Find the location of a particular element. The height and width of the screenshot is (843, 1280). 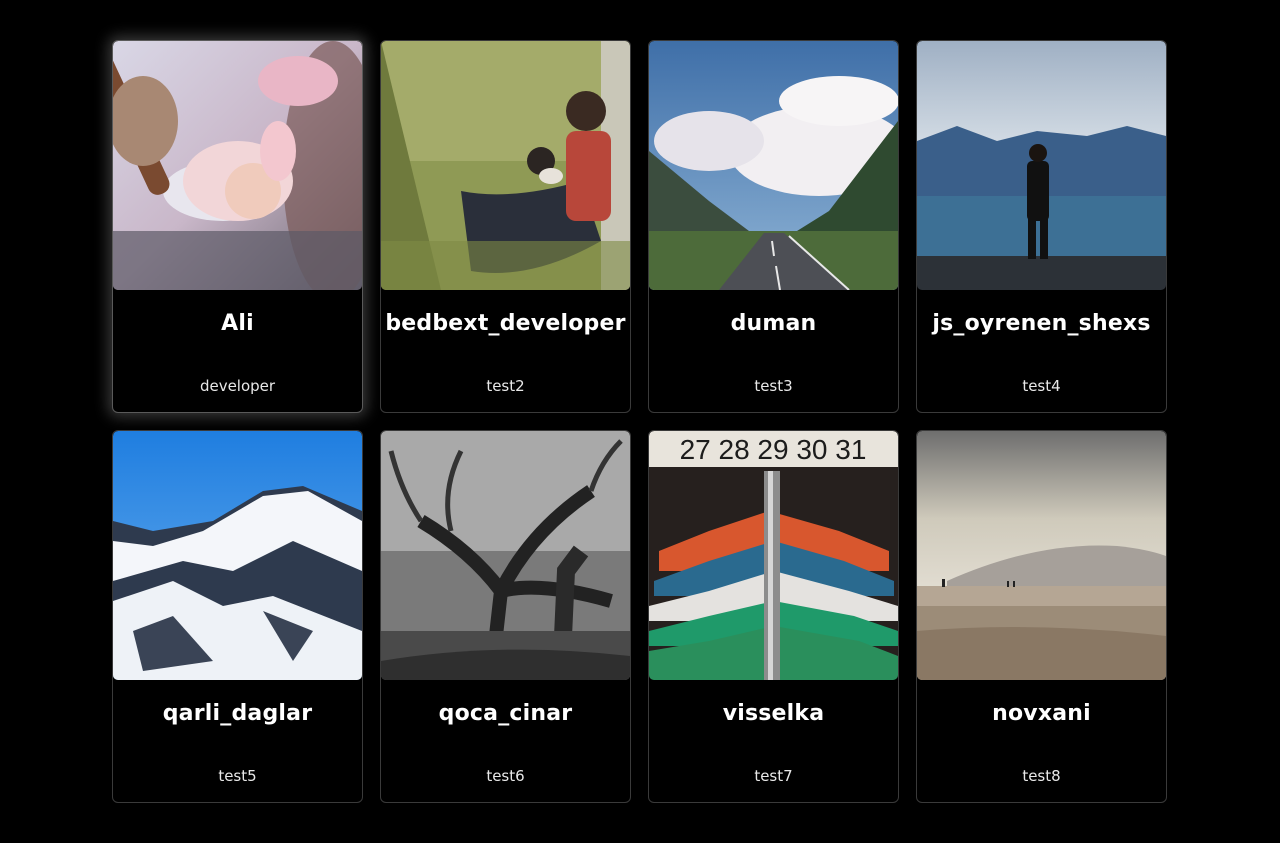

profile-name: qoca_cinar is located at coordinates (505, 713).